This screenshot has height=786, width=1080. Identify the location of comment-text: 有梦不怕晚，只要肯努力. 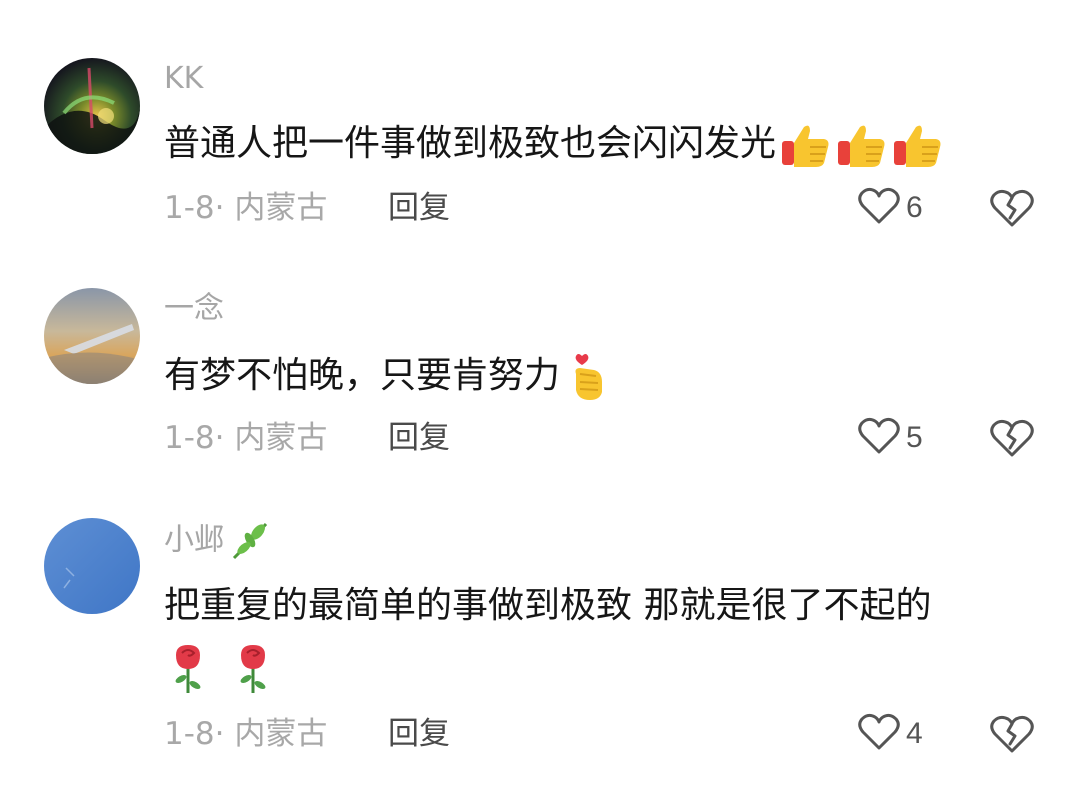
(386, 377).